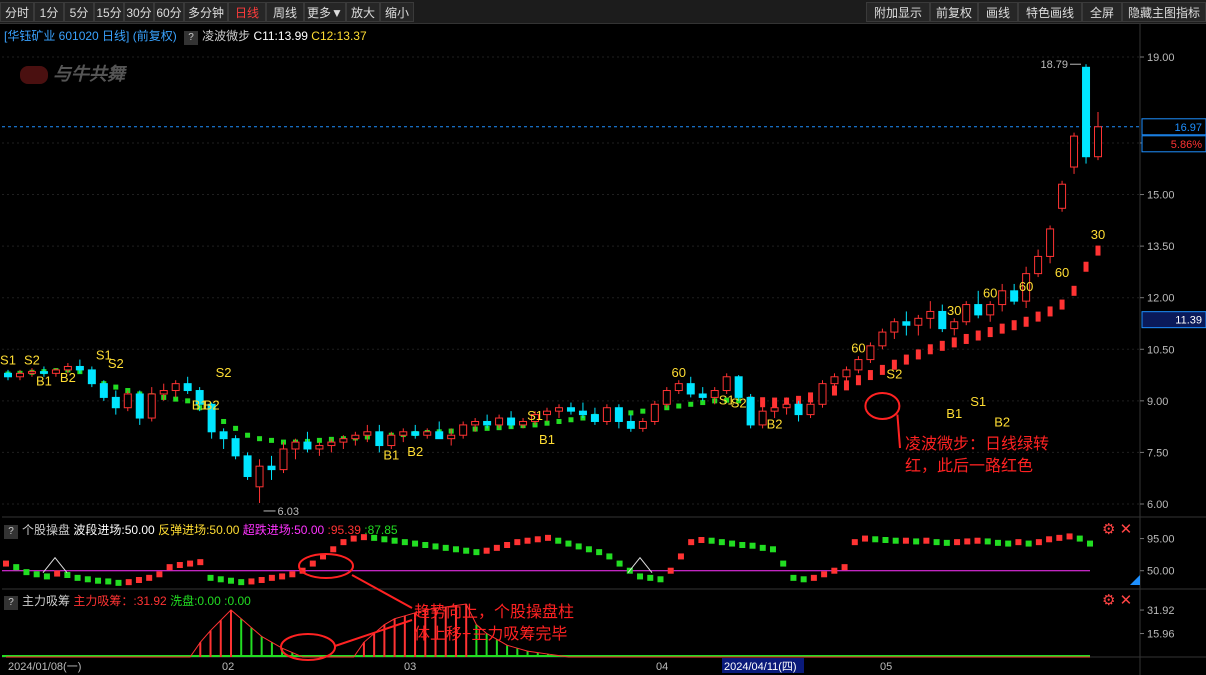  I want to click on price-tag: 16.97, so click(1188, 128).